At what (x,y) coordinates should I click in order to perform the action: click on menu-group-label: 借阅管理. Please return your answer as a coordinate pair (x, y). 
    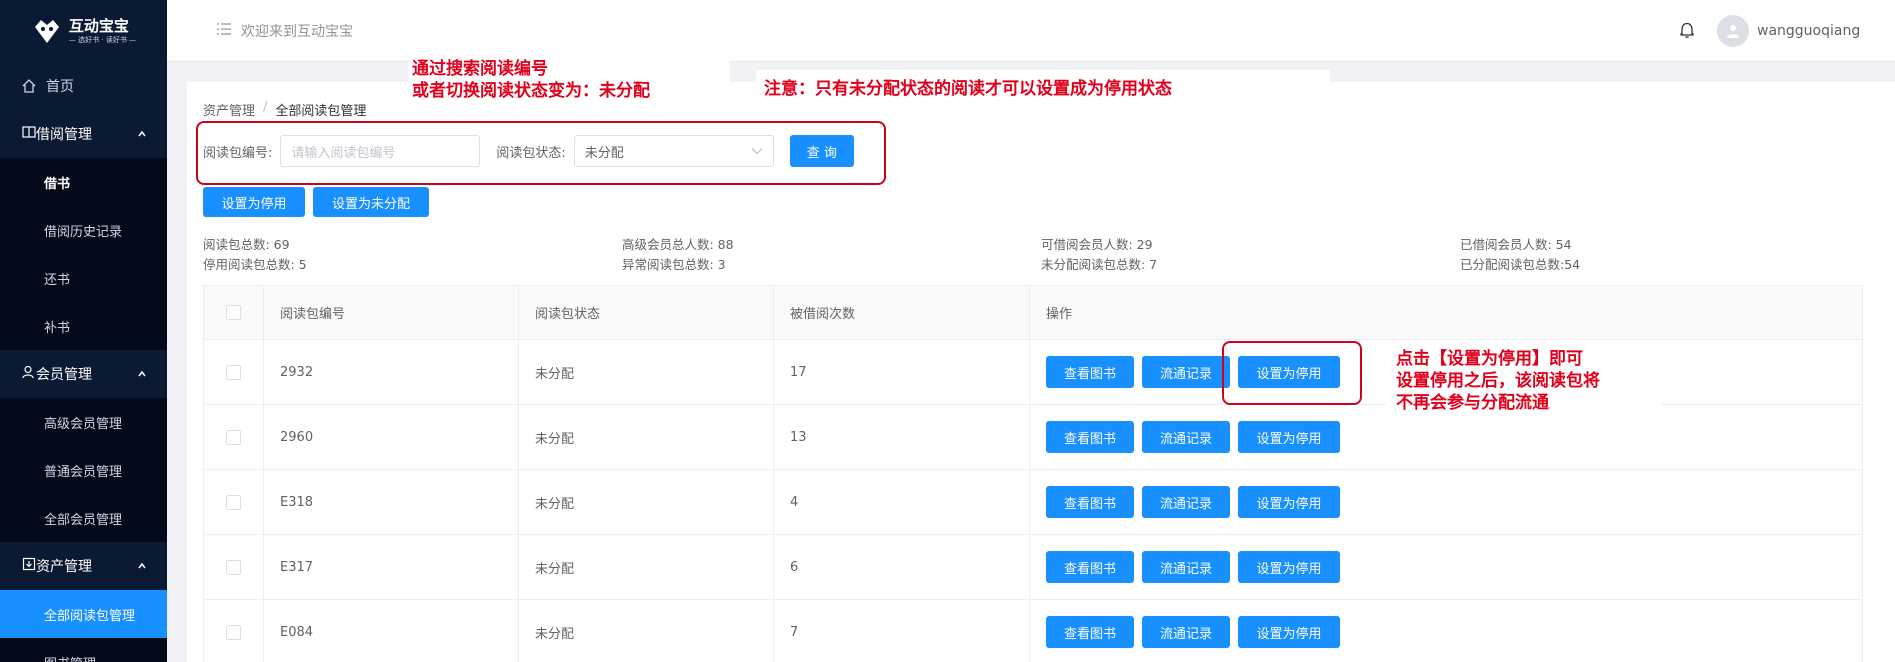
    Looking at the image, I should click on (64, 135).